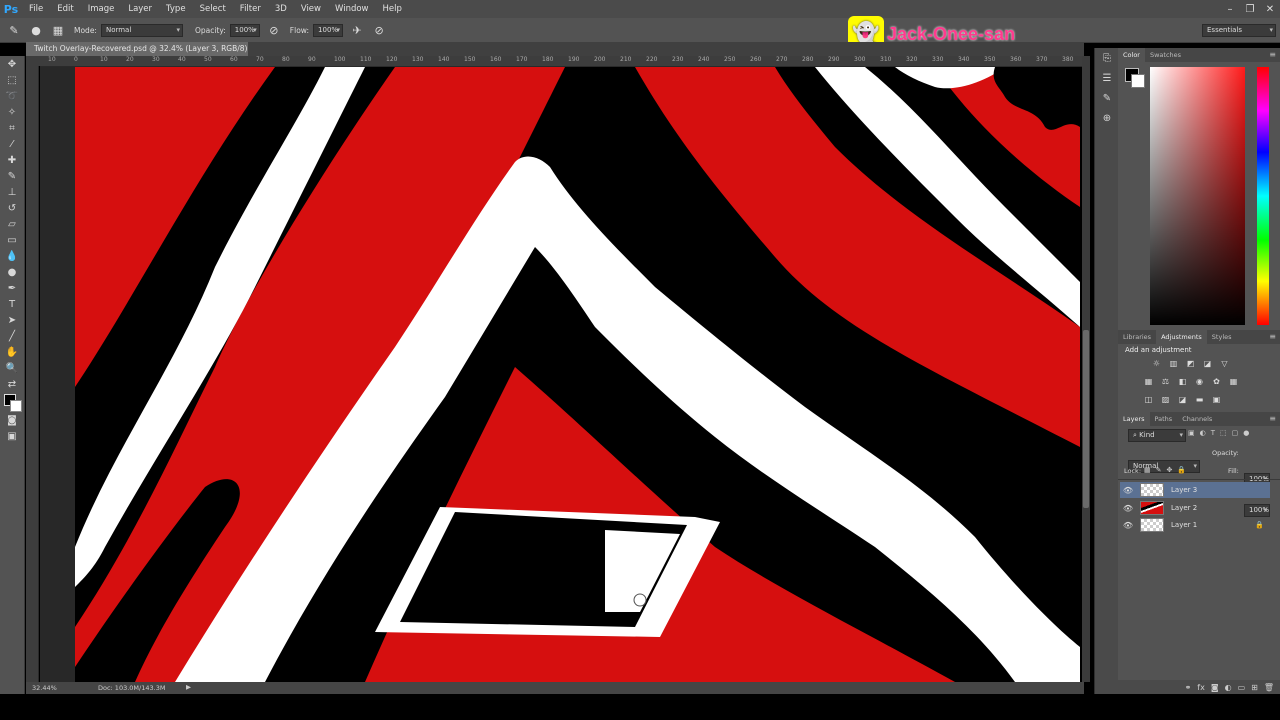  I want to click on tab-adjustments: Adjustments, so click(1181, 337).